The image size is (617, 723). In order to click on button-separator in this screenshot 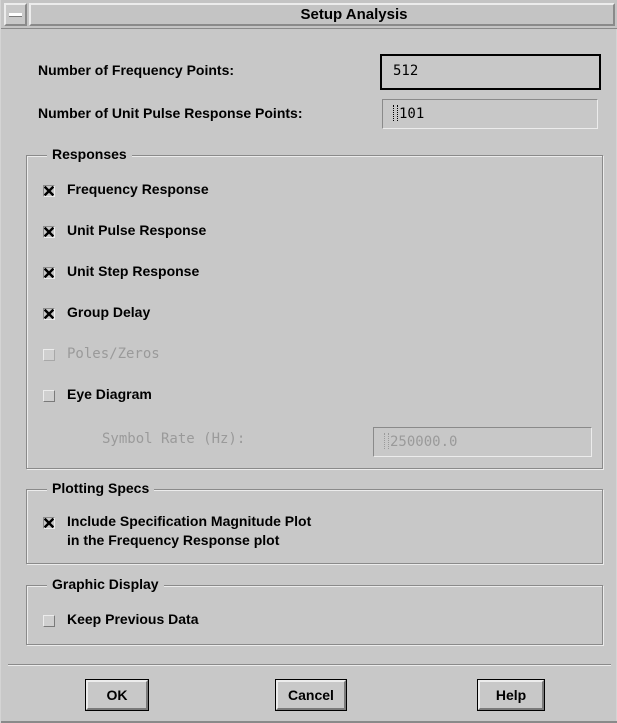, I will do `click(309, 665)`.